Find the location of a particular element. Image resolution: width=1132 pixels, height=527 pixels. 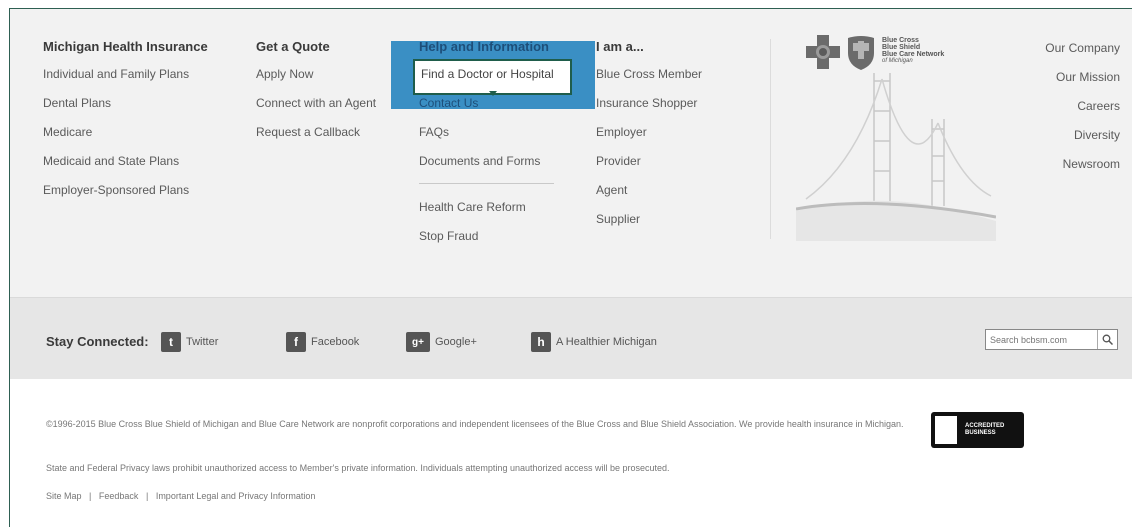

twitter-icon: t is located at coordinates (171, 342).